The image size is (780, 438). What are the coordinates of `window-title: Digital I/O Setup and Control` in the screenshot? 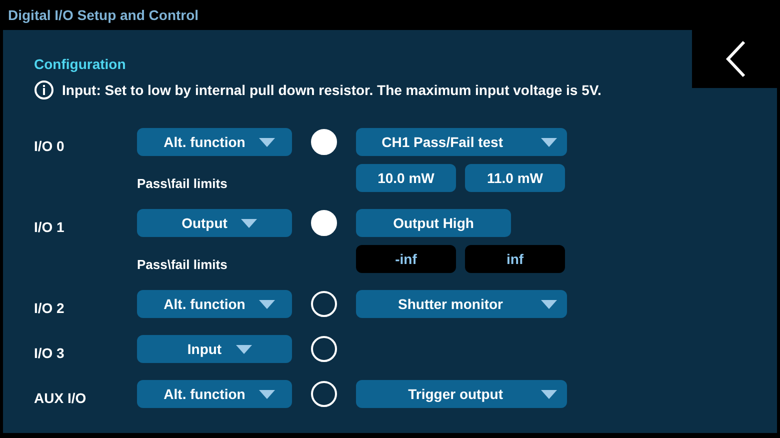 It's located at (103, 15).